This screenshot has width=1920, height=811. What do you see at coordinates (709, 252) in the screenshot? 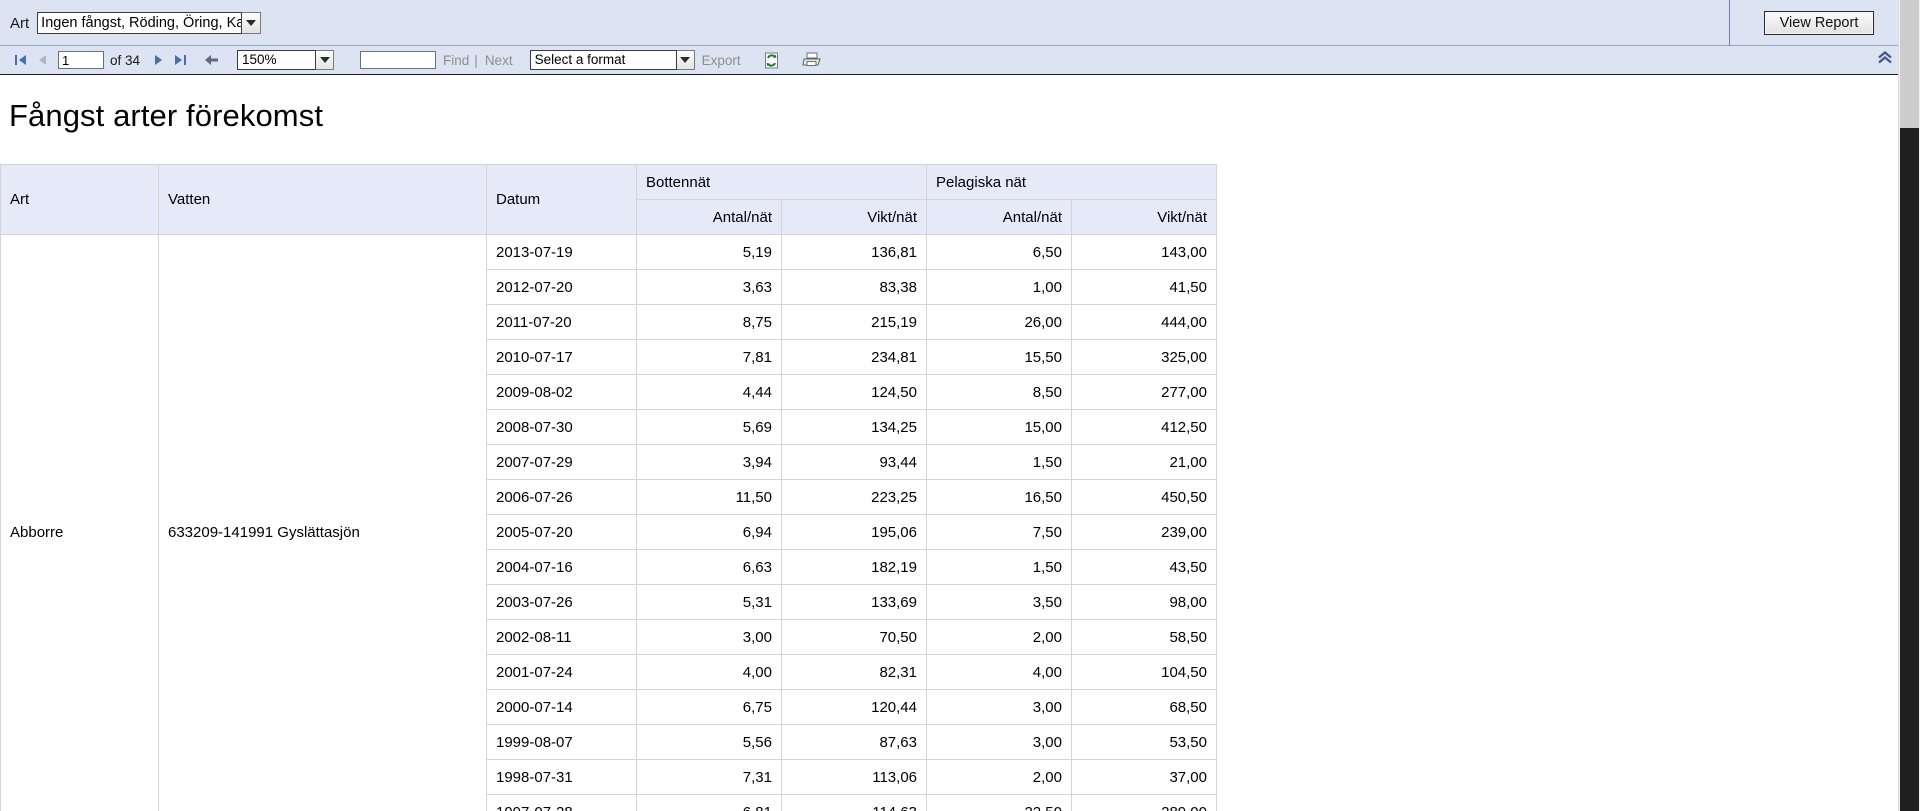
I see `cell-antal-bottennat: 5,19` at bounding box center [709, 252].